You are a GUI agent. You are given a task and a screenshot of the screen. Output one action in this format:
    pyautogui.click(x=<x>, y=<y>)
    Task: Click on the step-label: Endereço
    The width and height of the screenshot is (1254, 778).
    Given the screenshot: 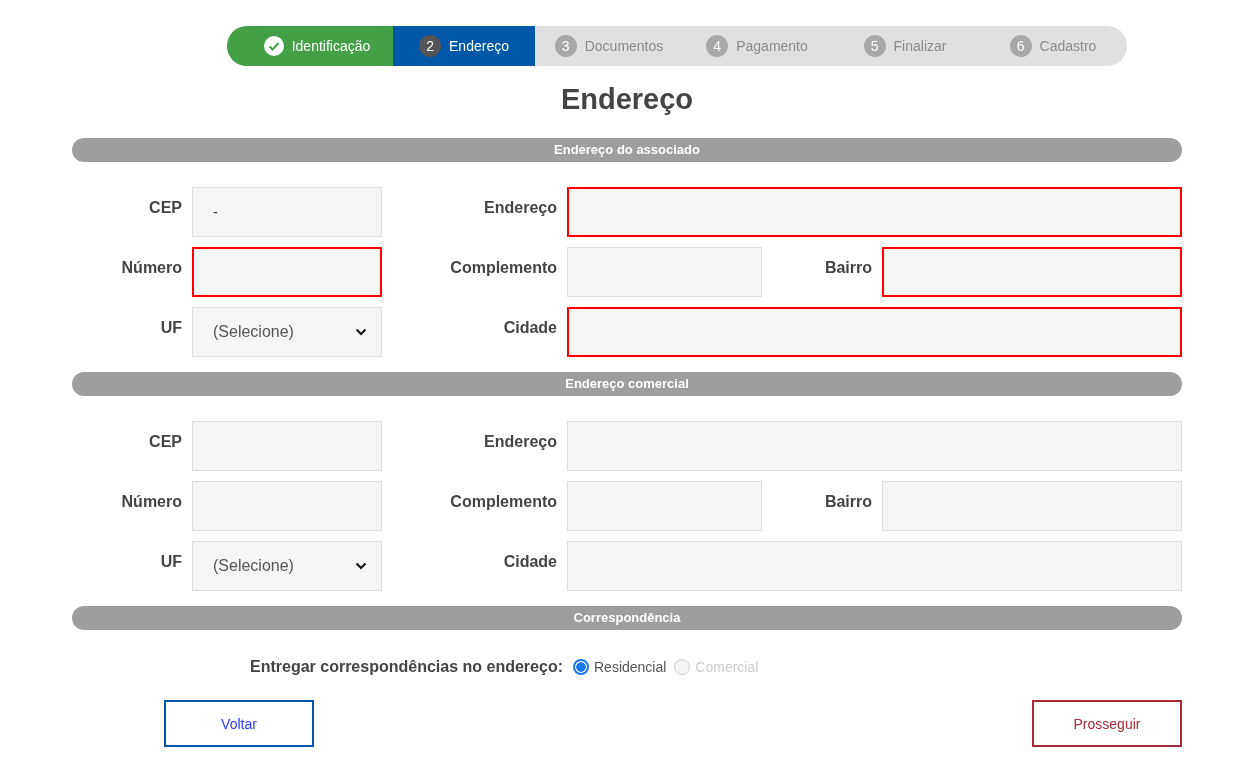 What is the action you would take?
    pyautogui.click(x=479, y=46)
    